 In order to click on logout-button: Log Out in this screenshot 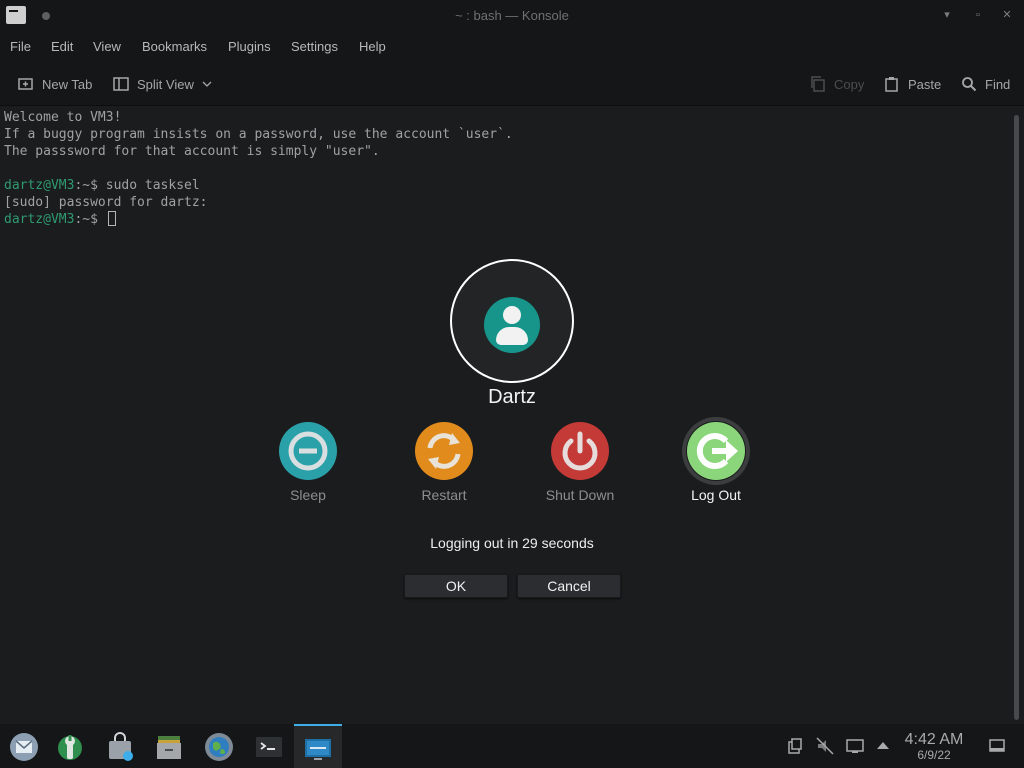, I will do `click(716, 462)`.